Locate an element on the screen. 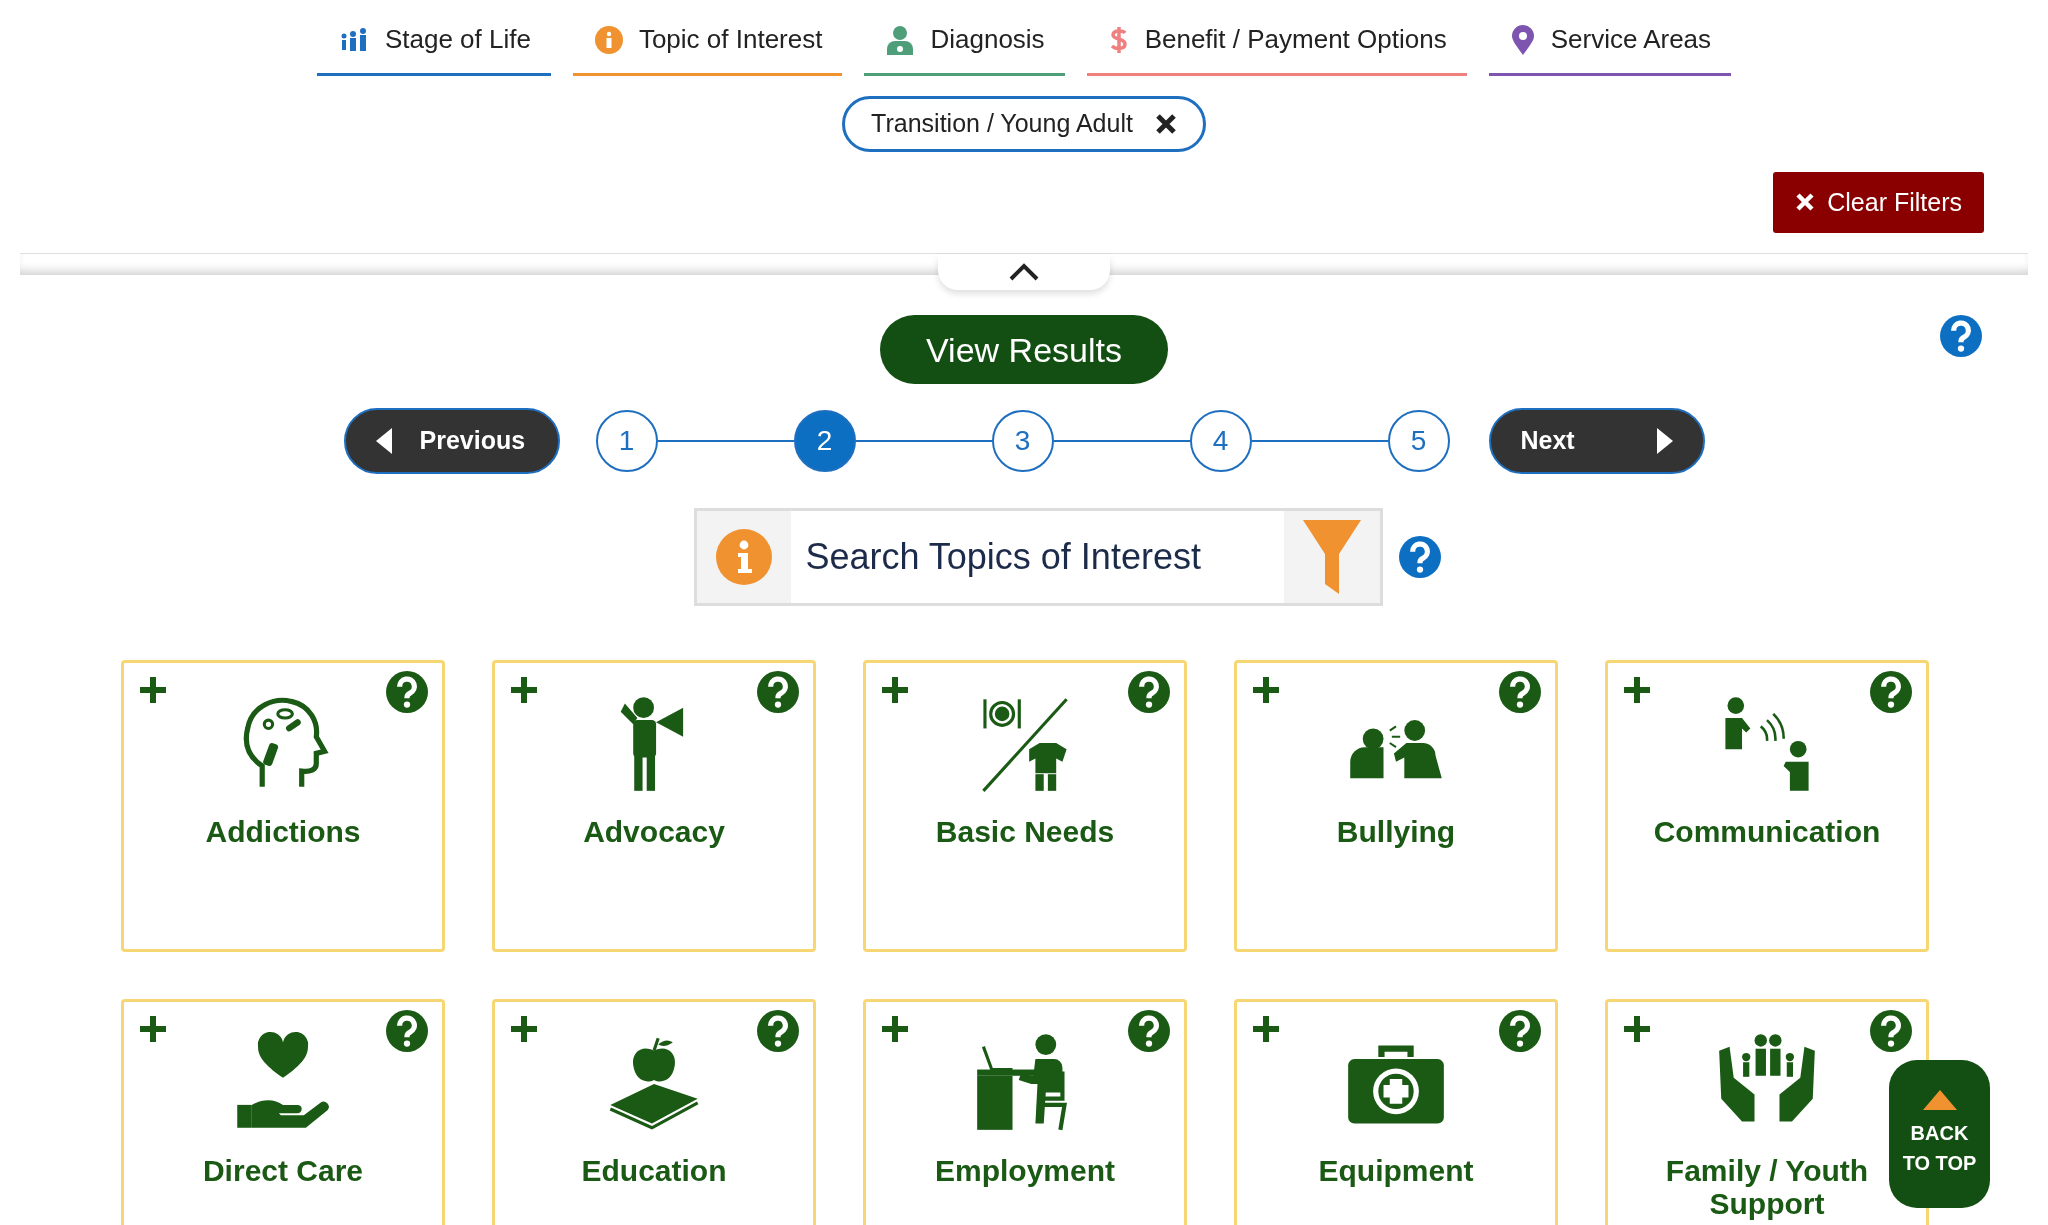  topic-card: Advocacy is located at coordinates (654, 806).